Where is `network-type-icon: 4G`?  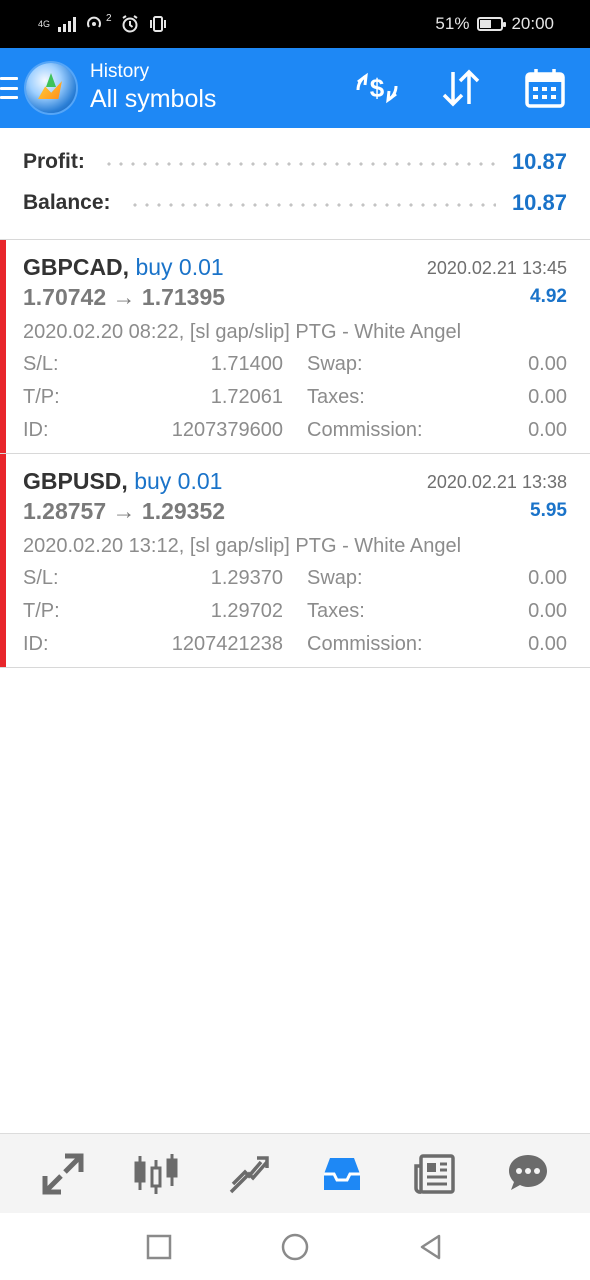 network-type-icon: 4G is located at coordinates (44, 23).